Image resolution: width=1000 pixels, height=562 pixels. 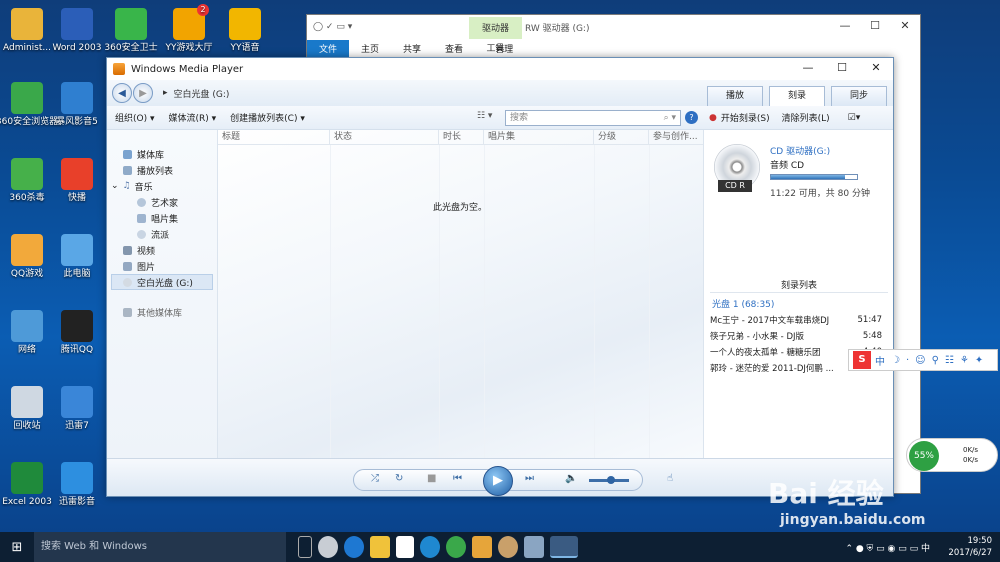 I want to click on taskbar-search: 搜索 Web 和 Windows, so click(x=160, y=547).